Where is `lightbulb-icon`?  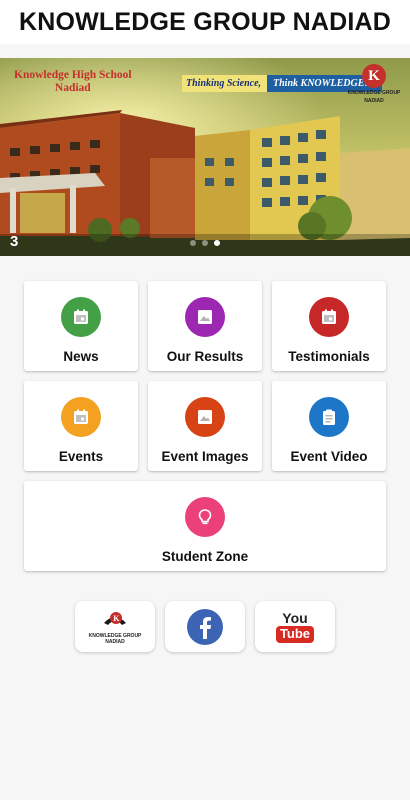 lightbulb-icon is located at coordinates (205, 517).